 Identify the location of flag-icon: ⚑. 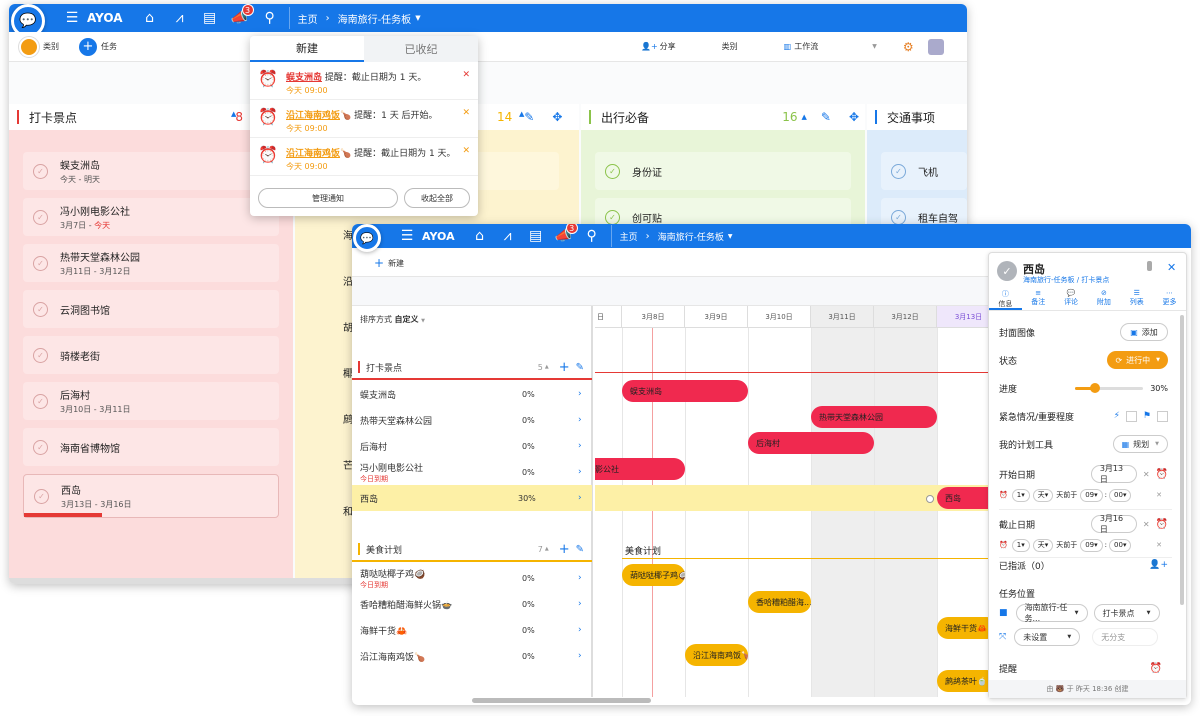
(1147, 416).